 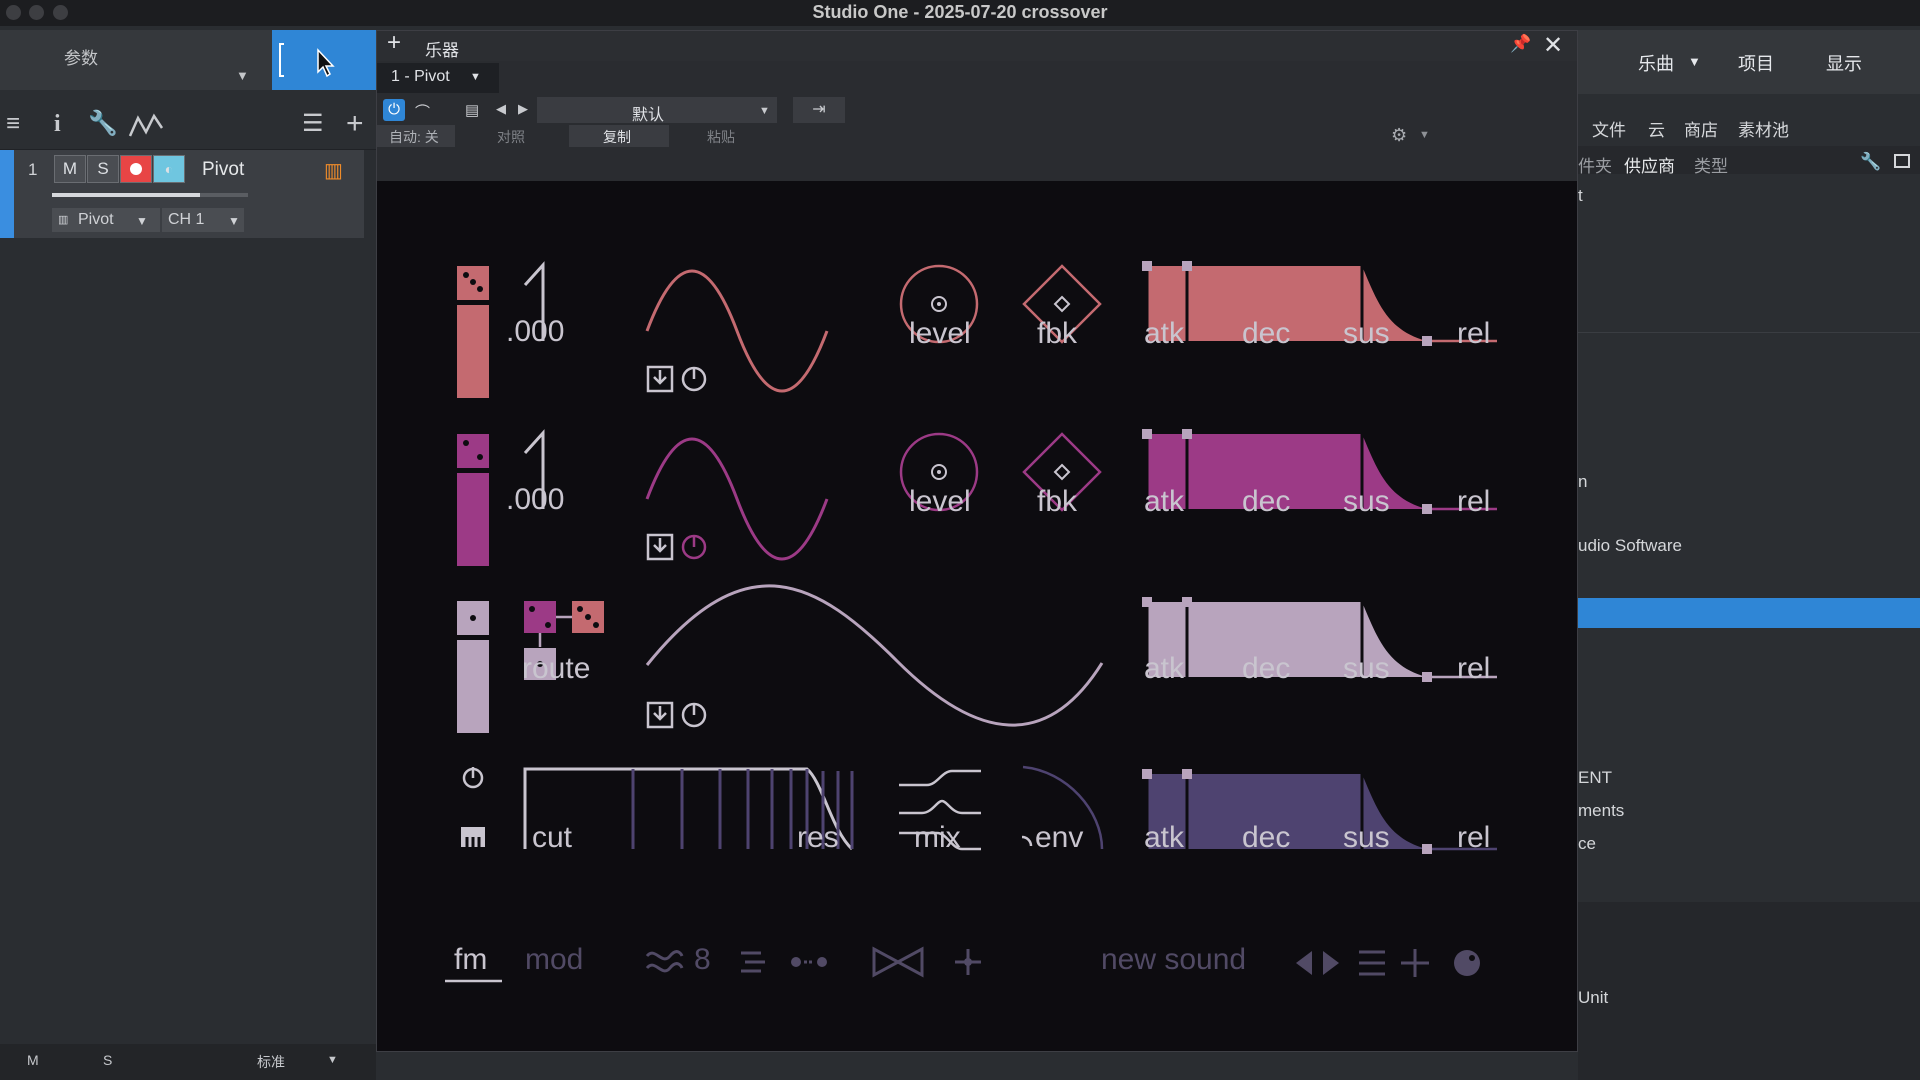 What do you see at coordinates (60, 12) in the screenshot?
I see `zoom-window-icon` at bounding box center [60, 12].